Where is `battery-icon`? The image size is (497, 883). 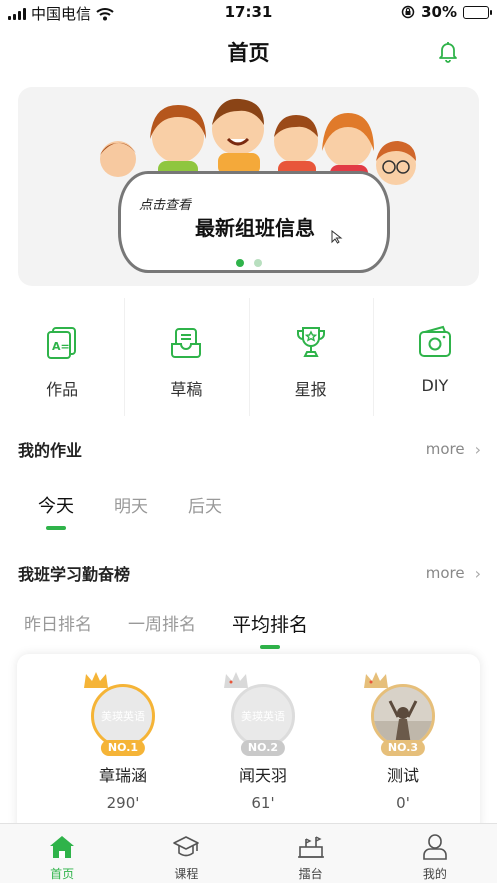
battery-icon is located at coordinates (477, 12).